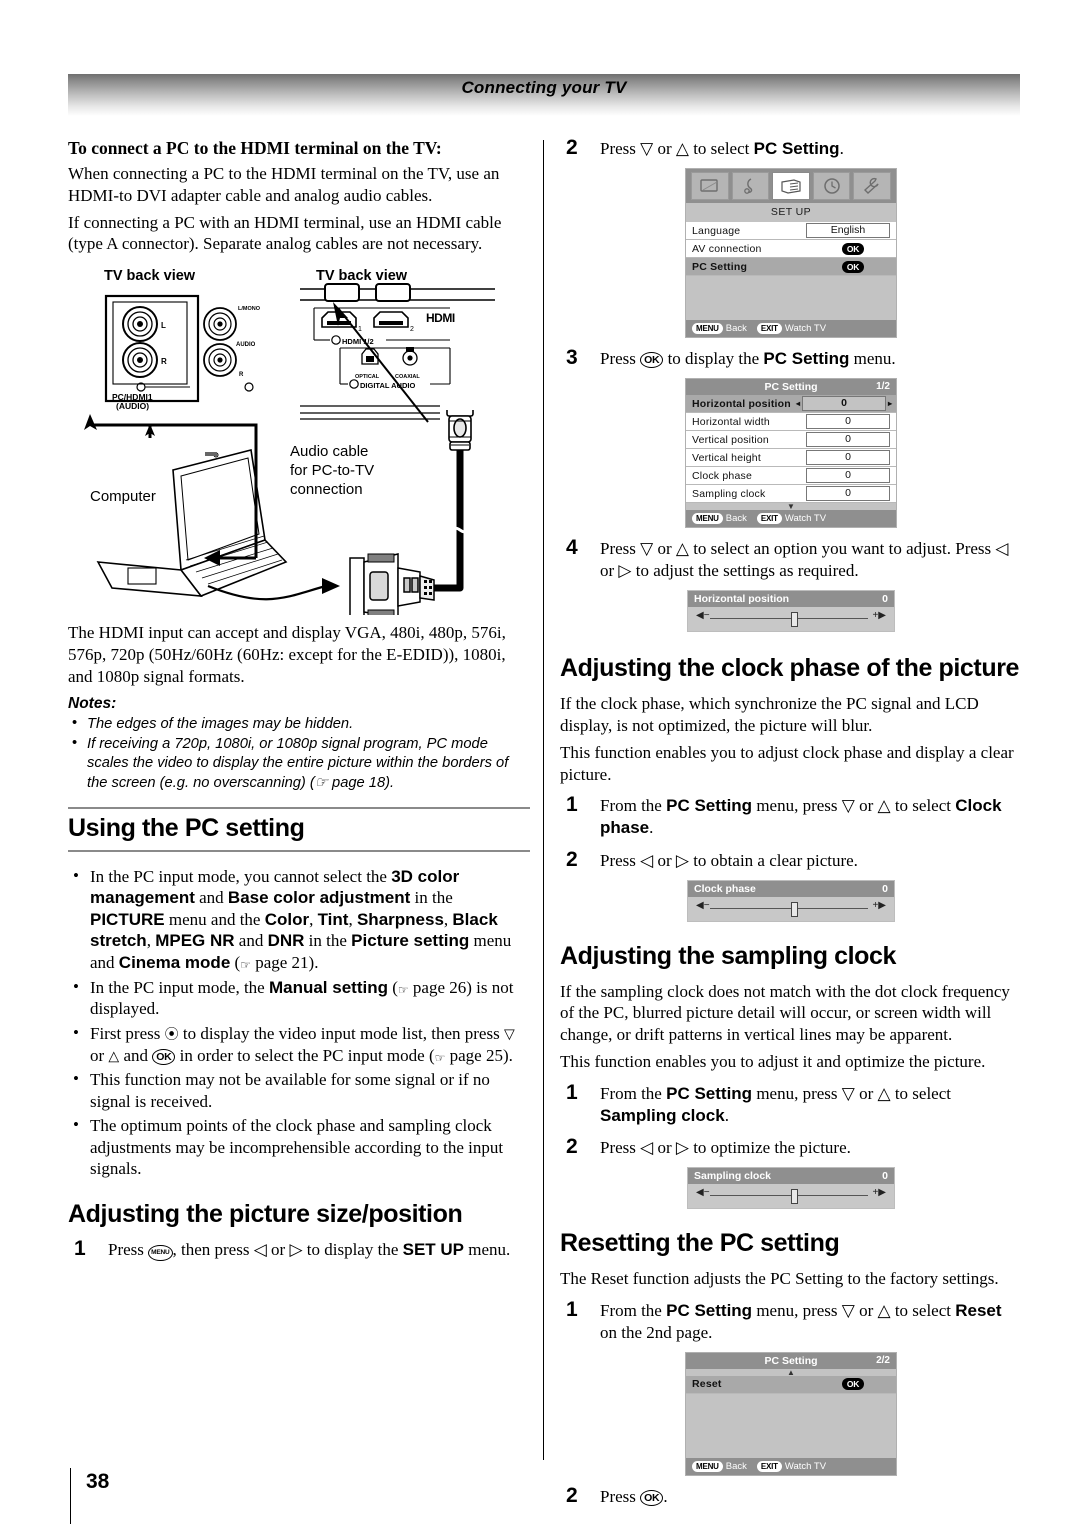  I want to click on reset-row-value: OK, so click(853, 1384).